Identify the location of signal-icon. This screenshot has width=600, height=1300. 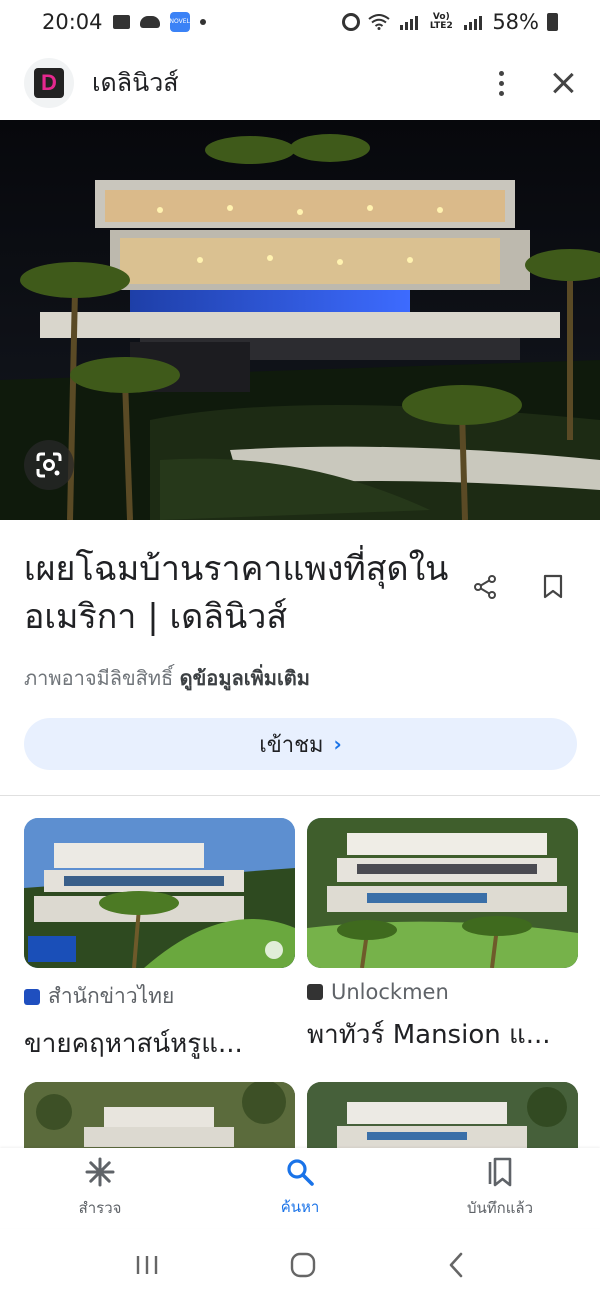
(409, 23).